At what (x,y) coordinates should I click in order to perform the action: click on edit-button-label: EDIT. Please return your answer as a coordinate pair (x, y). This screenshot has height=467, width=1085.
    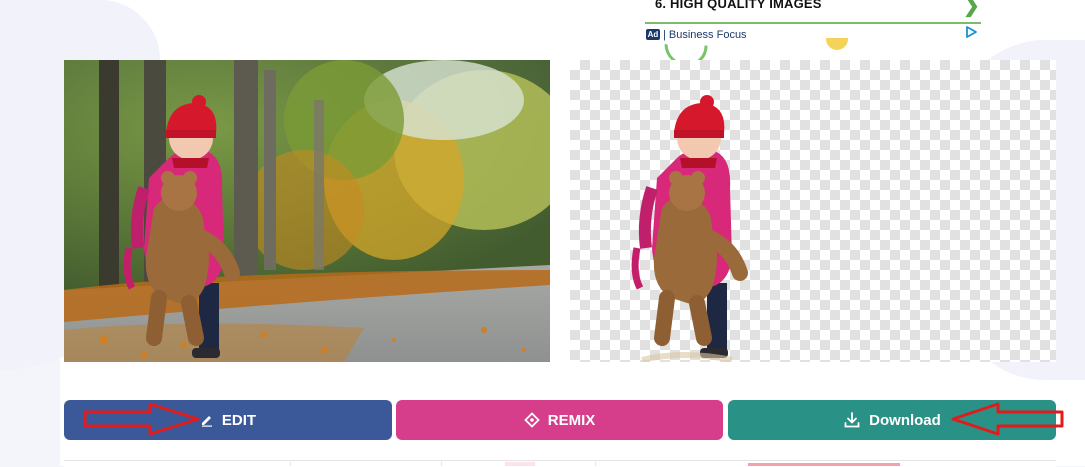
    Looking at the image, I should click on (239, 420).